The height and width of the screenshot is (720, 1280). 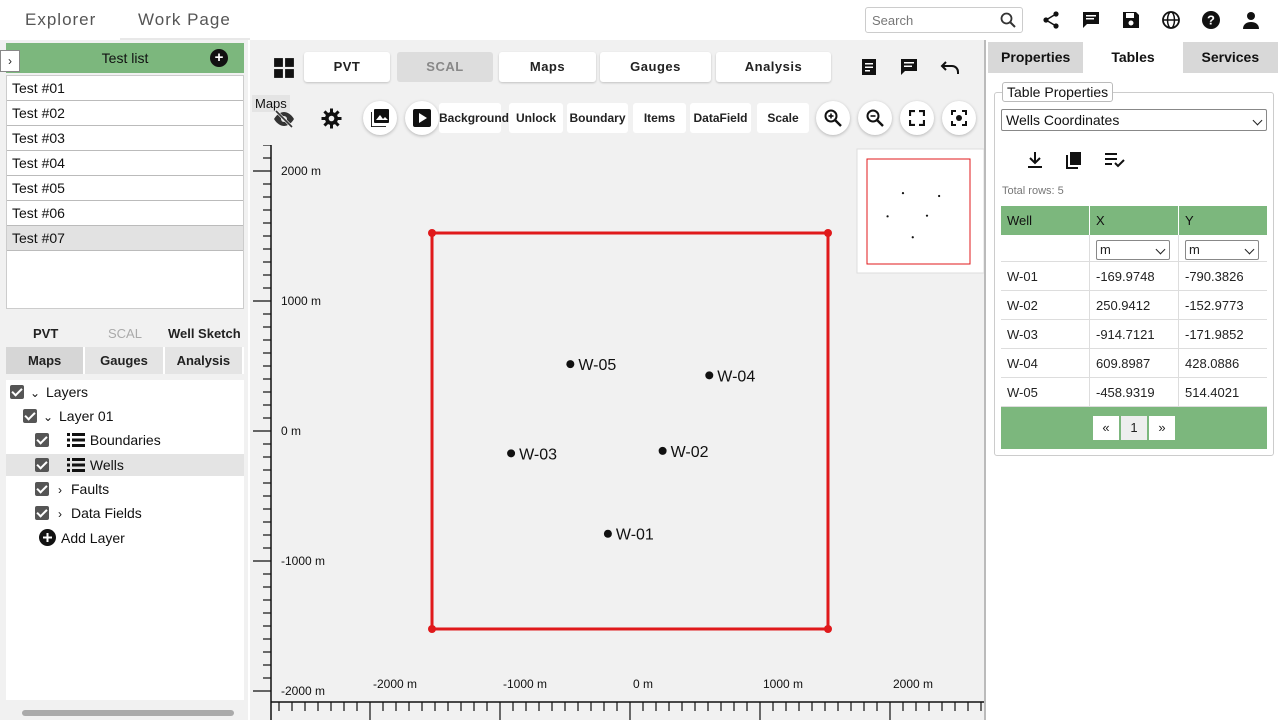 I want to click on collapse-panel-toggle: ›, so click(x=10, y=61).